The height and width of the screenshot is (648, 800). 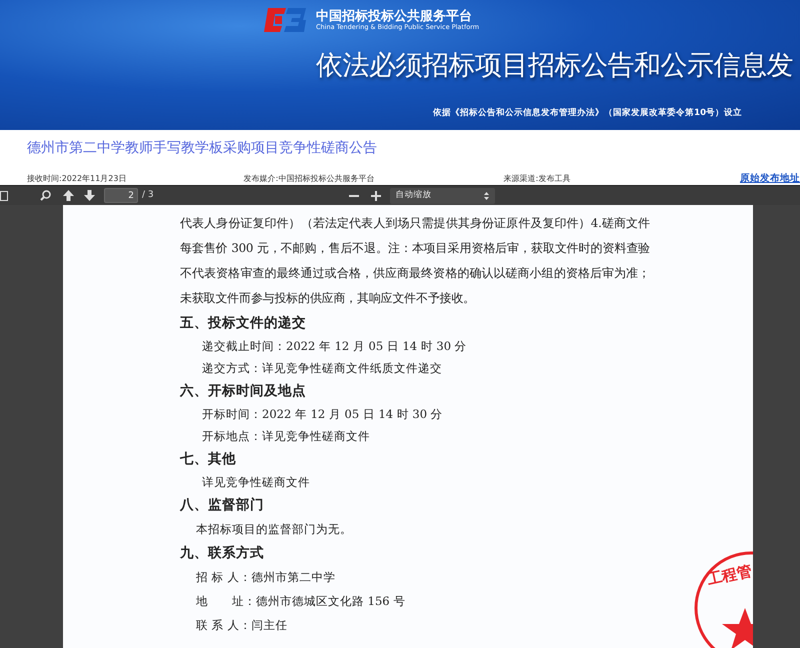 I want to click on document-line: 递交方式：详见竞争性磋商文件纸质文件递交, so click(x=322, y=368).